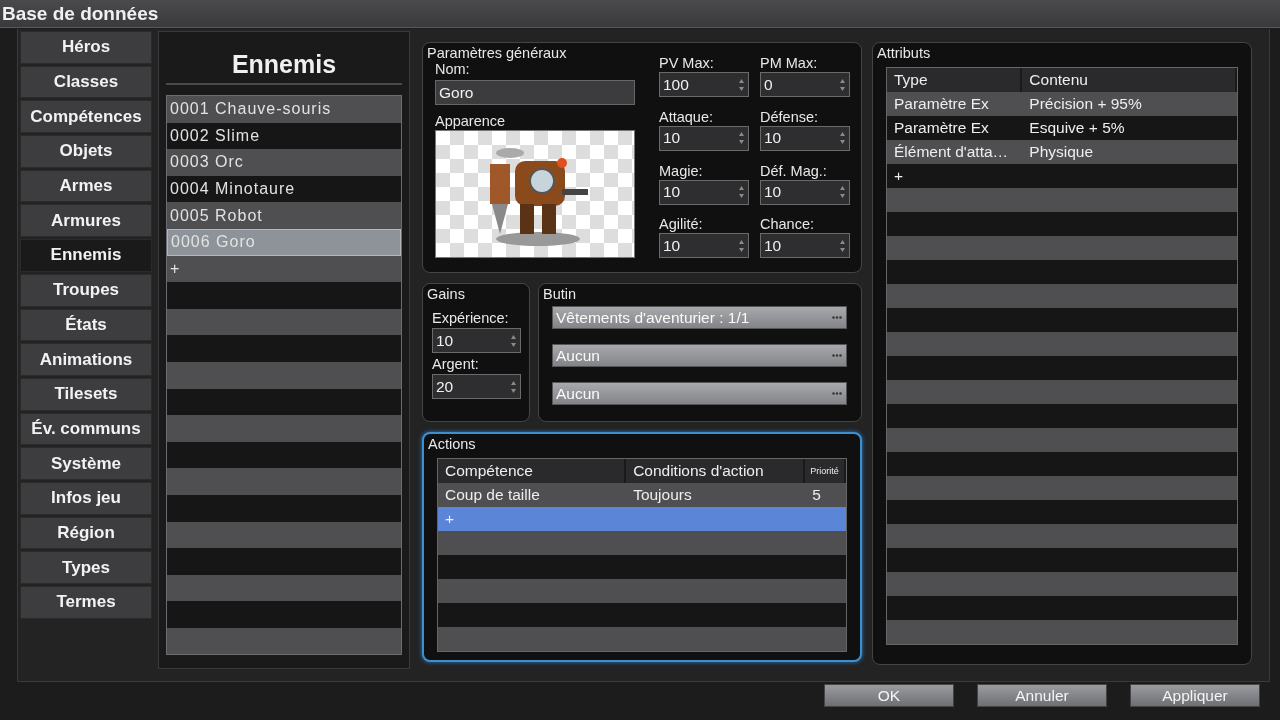  I want to click on field-label: Chance:, so click(787, 225).